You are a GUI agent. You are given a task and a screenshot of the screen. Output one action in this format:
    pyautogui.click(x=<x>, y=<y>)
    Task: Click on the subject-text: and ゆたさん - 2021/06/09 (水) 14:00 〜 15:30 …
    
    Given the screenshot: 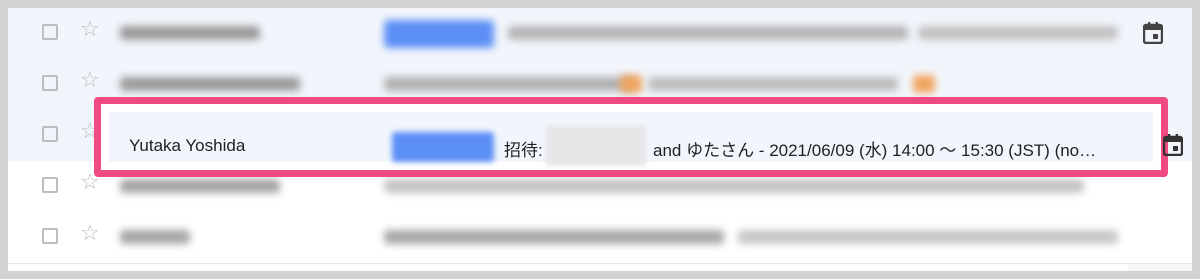 What is the action you would take?
    pyautogui.click(x=875, y=150)
    